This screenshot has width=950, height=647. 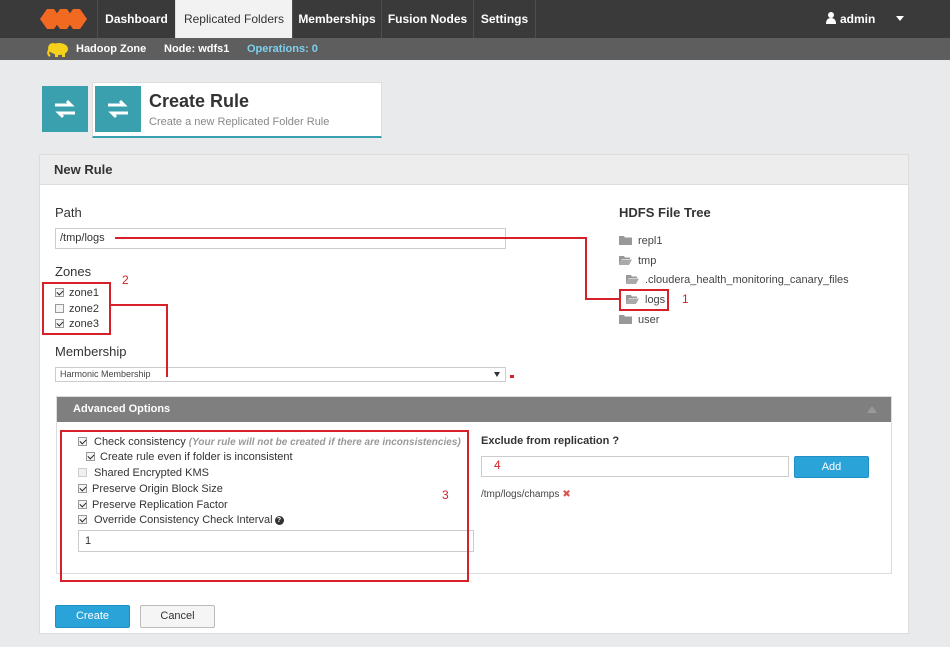 What do you see at coordinates (566, 494) in the screenshot?
I see `remove-icon: ✖` at bounding box center [566, 494].